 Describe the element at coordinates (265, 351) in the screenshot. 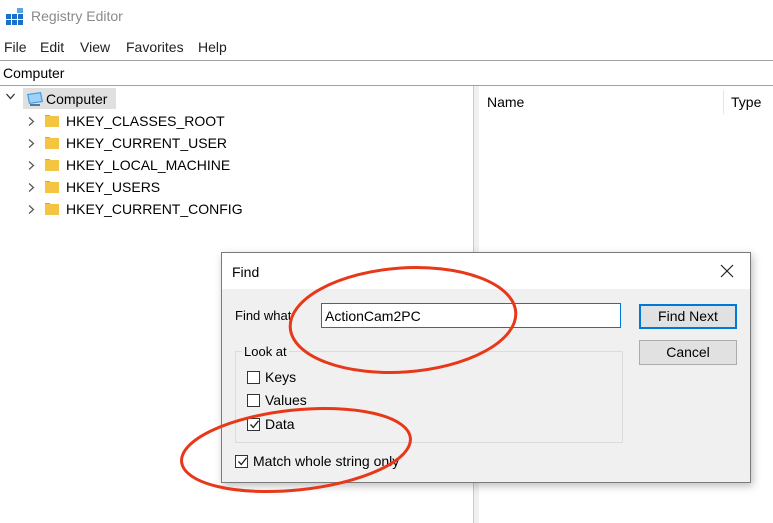

I see `look-at-label: Look at` at that location.